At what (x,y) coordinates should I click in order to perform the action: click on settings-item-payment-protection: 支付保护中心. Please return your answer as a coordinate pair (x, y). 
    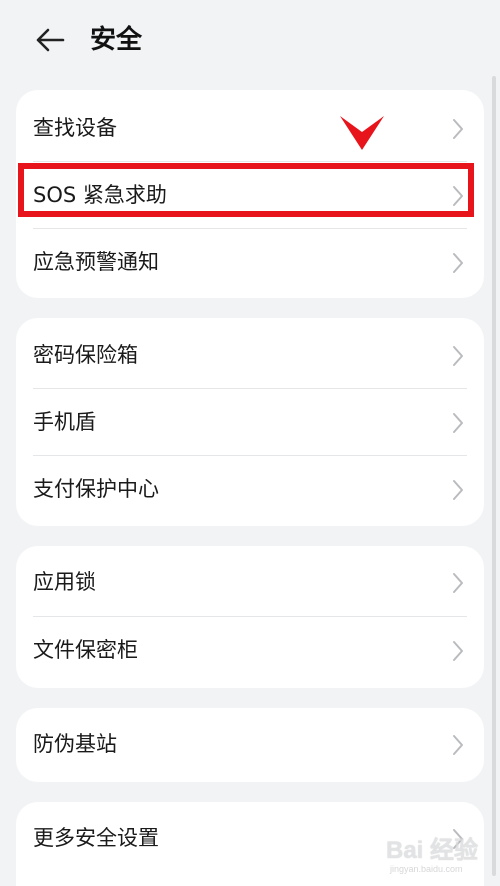
    Looking at the image, I should click on (250, 489).